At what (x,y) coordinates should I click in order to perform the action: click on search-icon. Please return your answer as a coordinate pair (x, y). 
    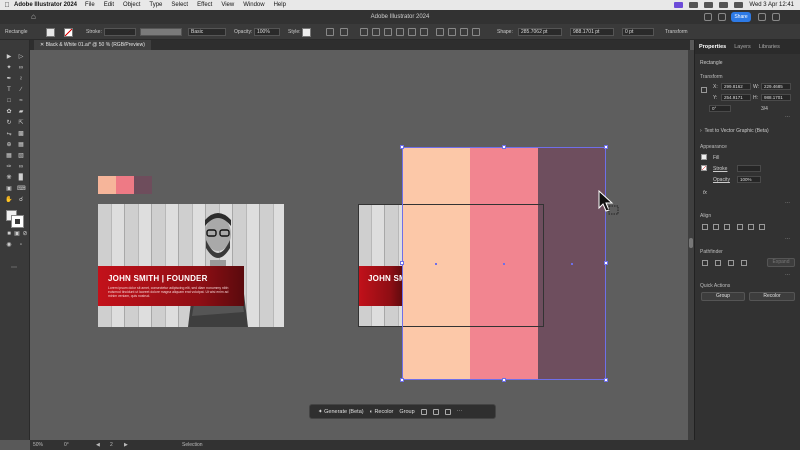
    Looking at the image, I should click on (708, 17).